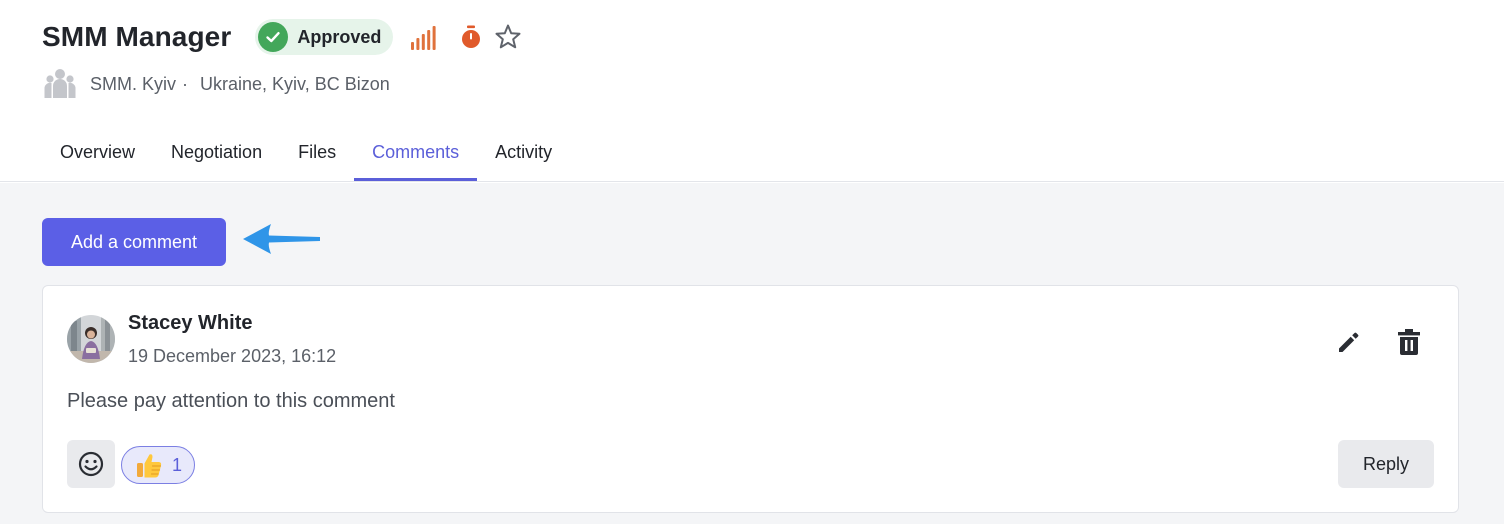 The image size is (1504, 524). I want to click on trash-icon, so click(1409, 342).